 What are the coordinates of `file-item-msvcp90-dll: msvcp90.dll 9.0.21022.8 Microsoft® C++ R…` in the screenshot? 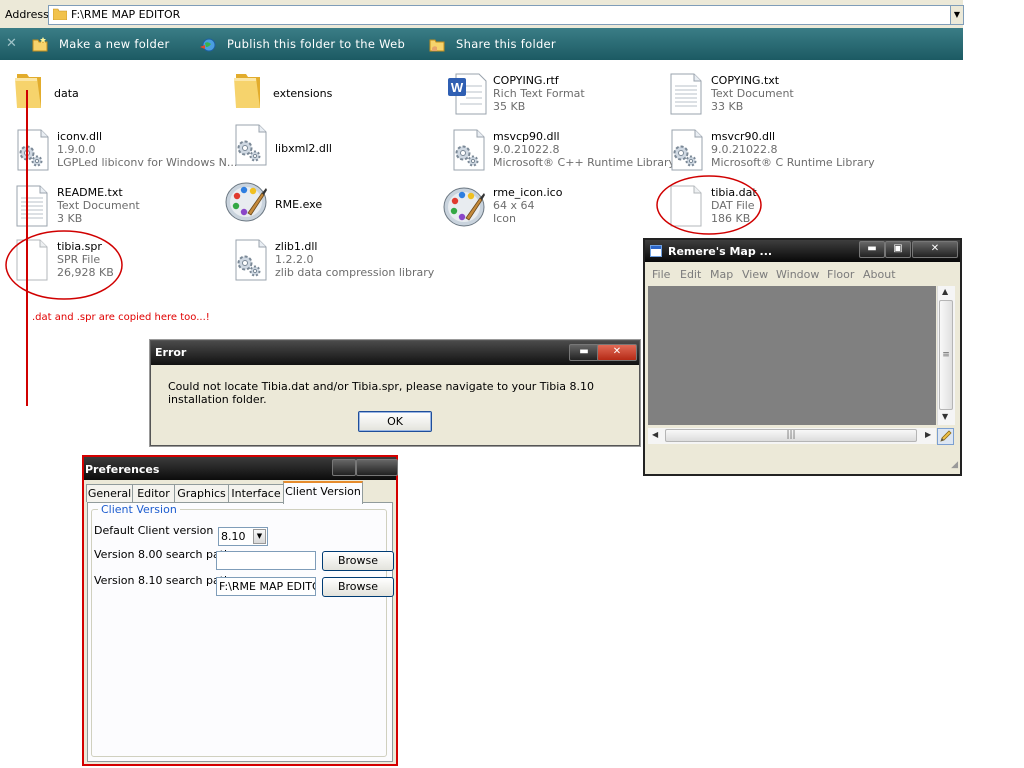 It's located at (560, 152).